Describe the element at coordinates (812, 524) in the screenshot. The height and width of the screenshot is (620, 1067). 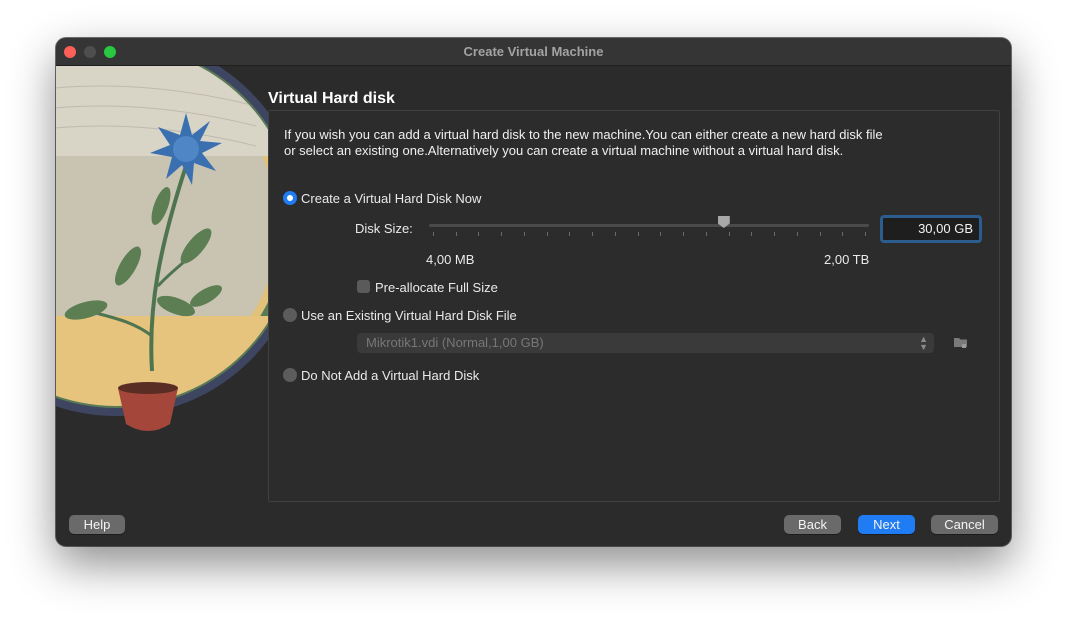
I see `back-button: Back` at that location.